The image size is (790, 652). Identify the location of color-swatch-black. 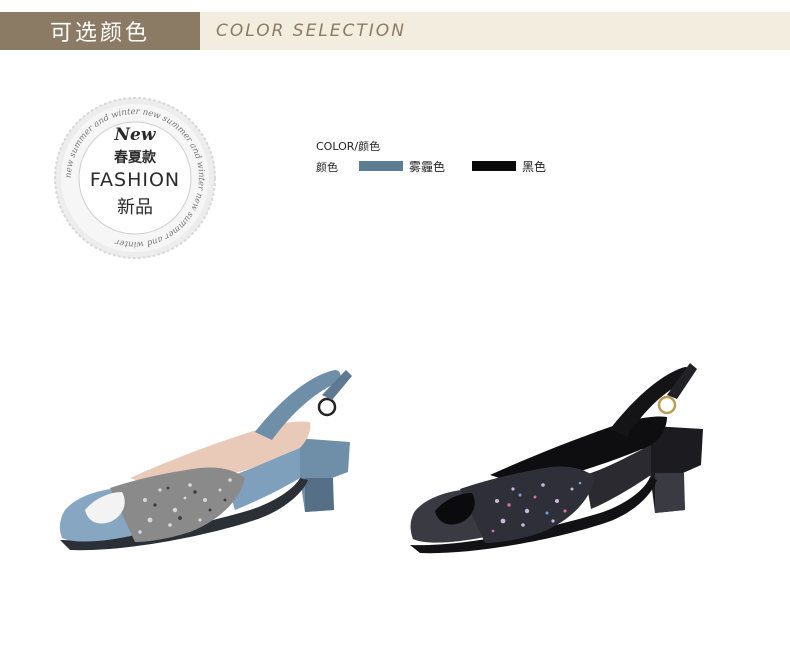
(494, 166).